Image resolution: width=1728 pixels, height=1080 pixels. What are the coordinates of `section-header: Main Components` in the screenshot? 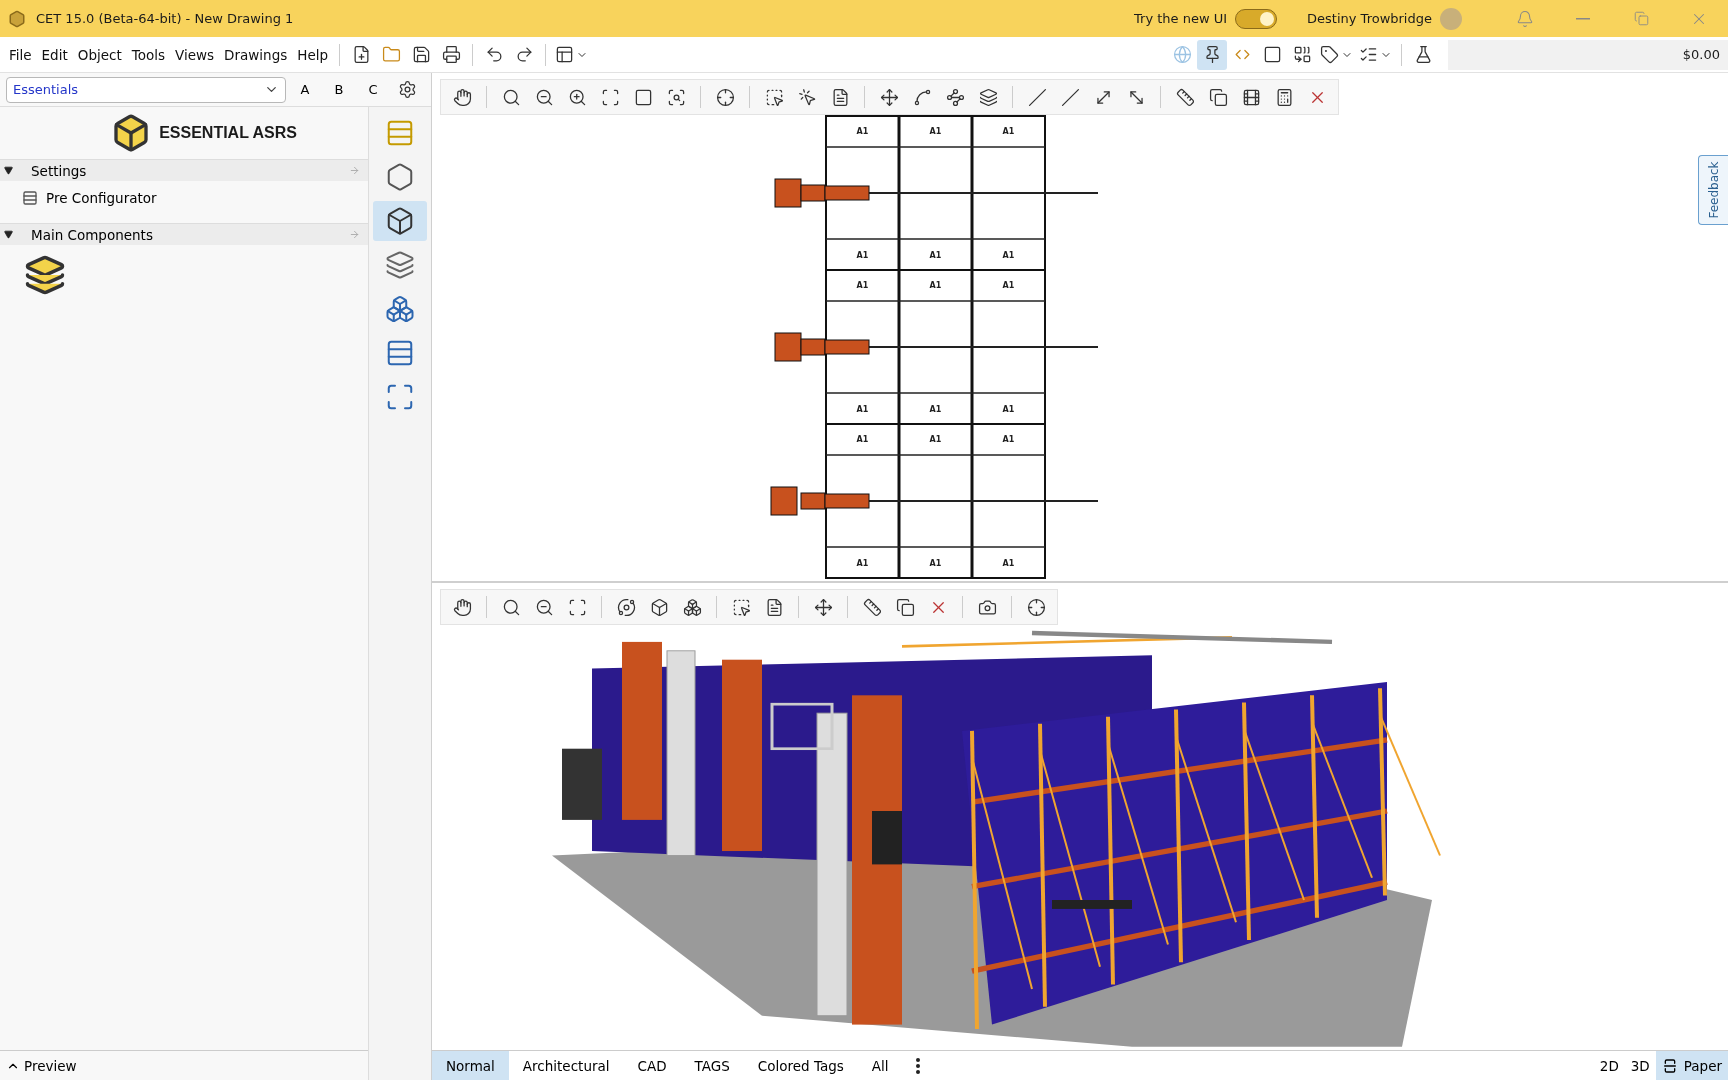 It's located at (184, 234).